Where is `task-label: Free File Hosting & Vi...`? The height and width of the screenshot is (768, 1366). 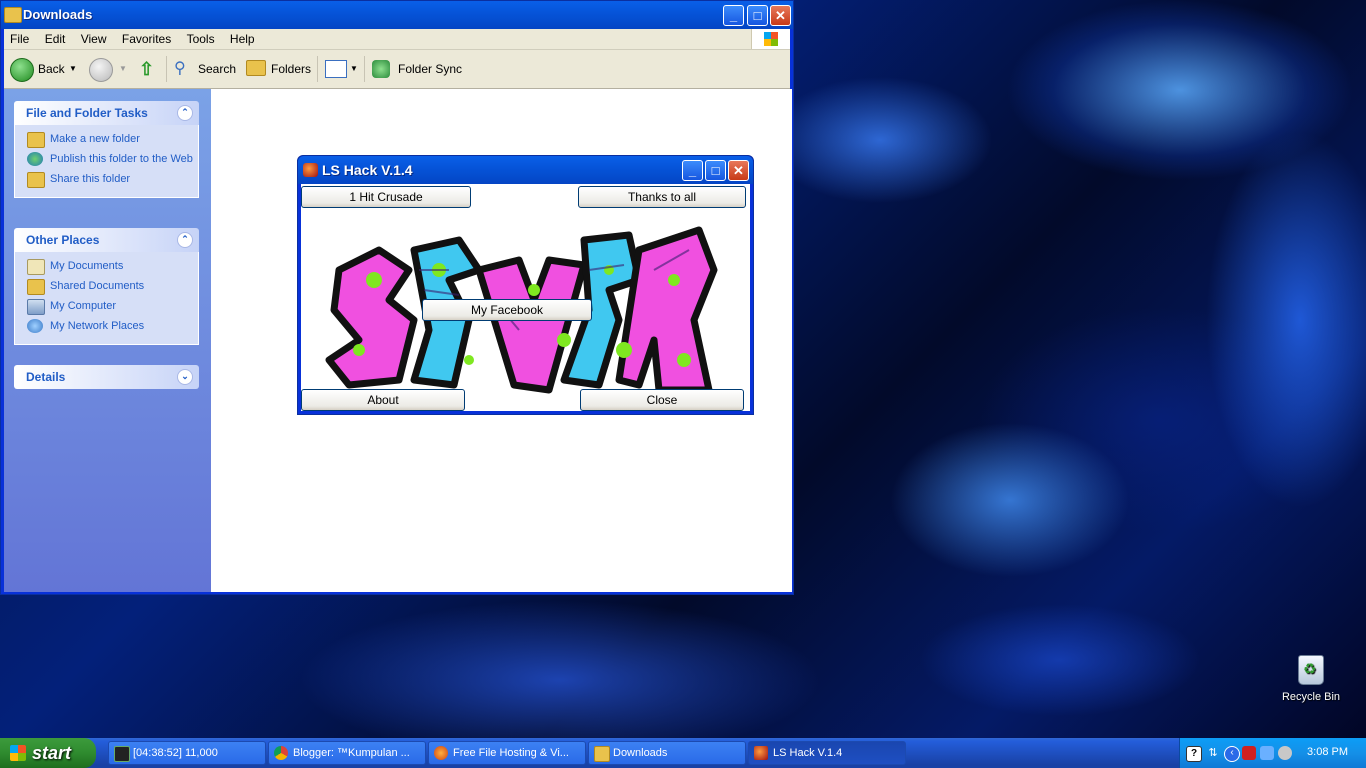 task-label: Free File Hosting & Vi... is located at coordinates (511, 753).